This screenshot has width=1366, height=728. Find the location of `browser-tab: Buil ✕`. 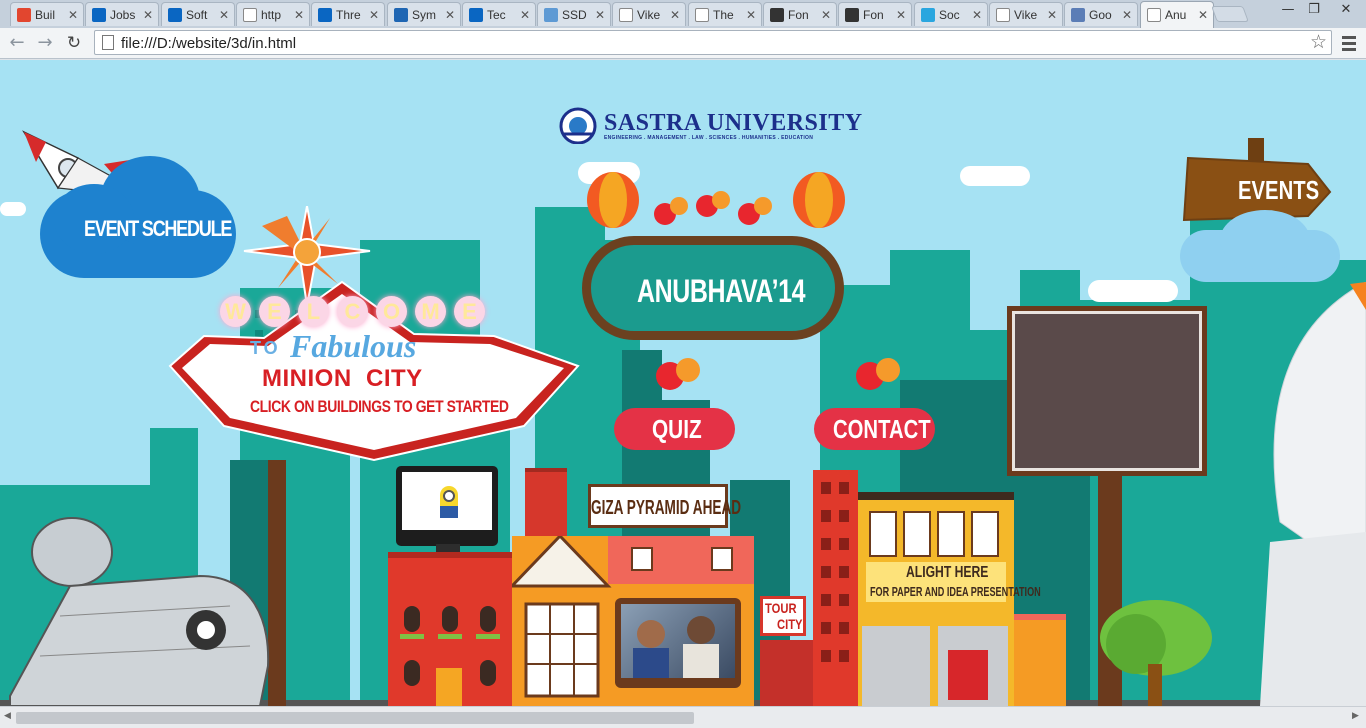

browser-tab: Buil ✕ is located at coordinates (47, 14).